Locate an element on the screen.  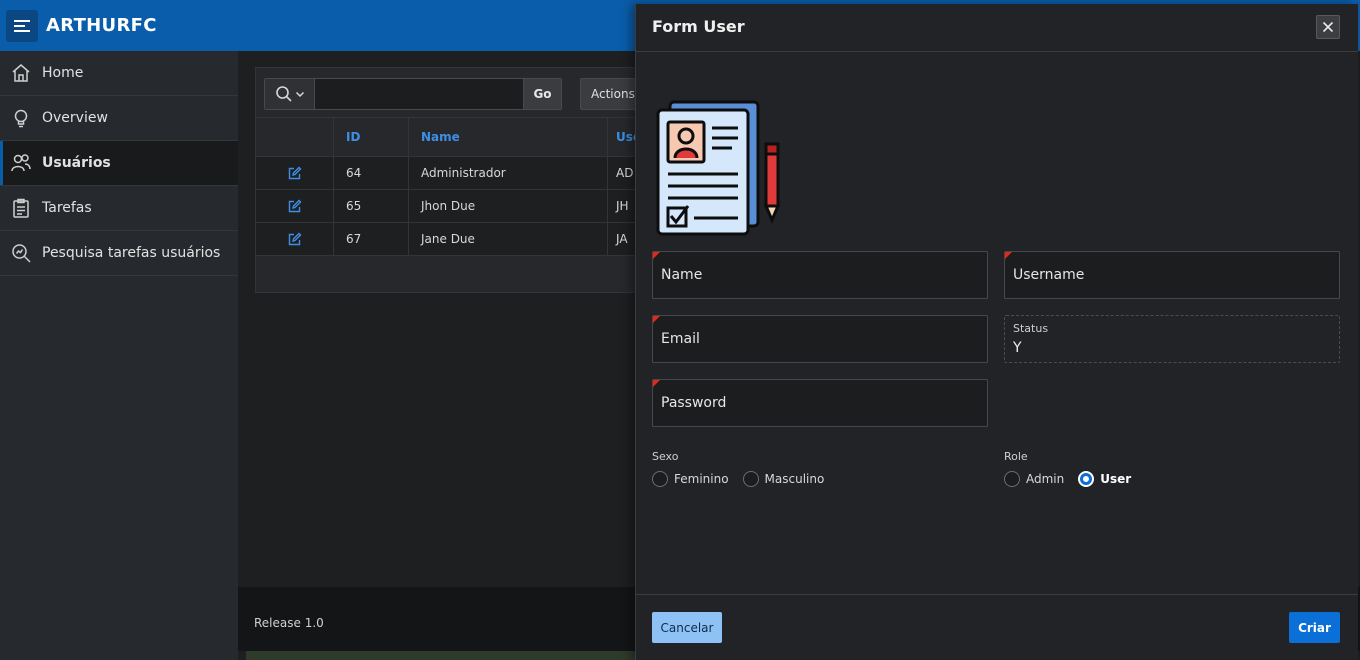
radio-masculino: Masculino is located at coordinates (783, 479).